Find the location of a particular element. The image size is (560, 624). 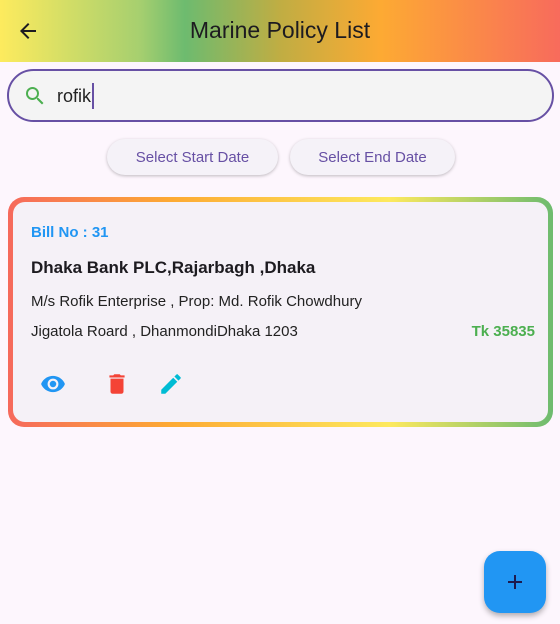

search-value: rofik is located at coordinates (76, 95).